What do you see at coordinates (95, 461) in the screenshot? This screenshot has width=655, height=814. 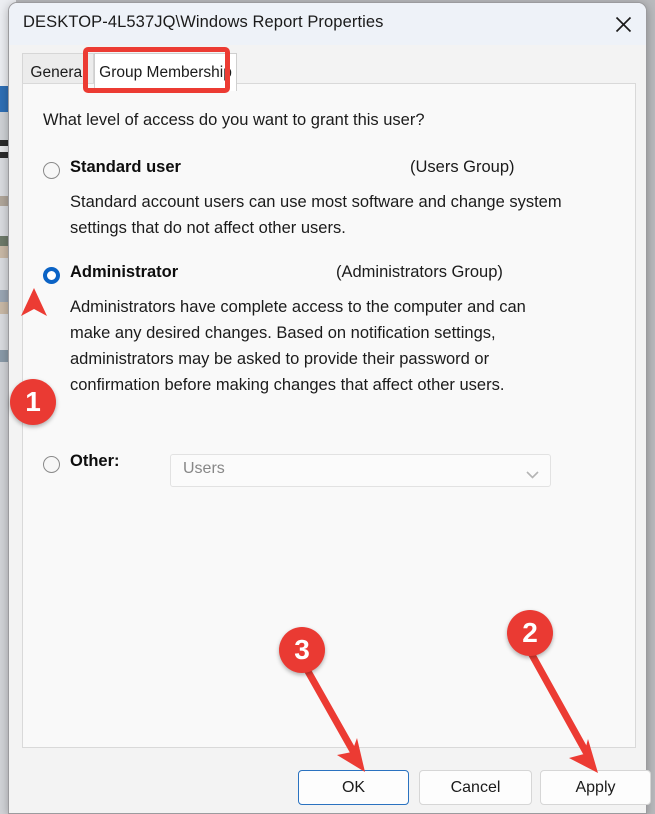 I see `other-label: Other:` at bounding box center [95, 461].